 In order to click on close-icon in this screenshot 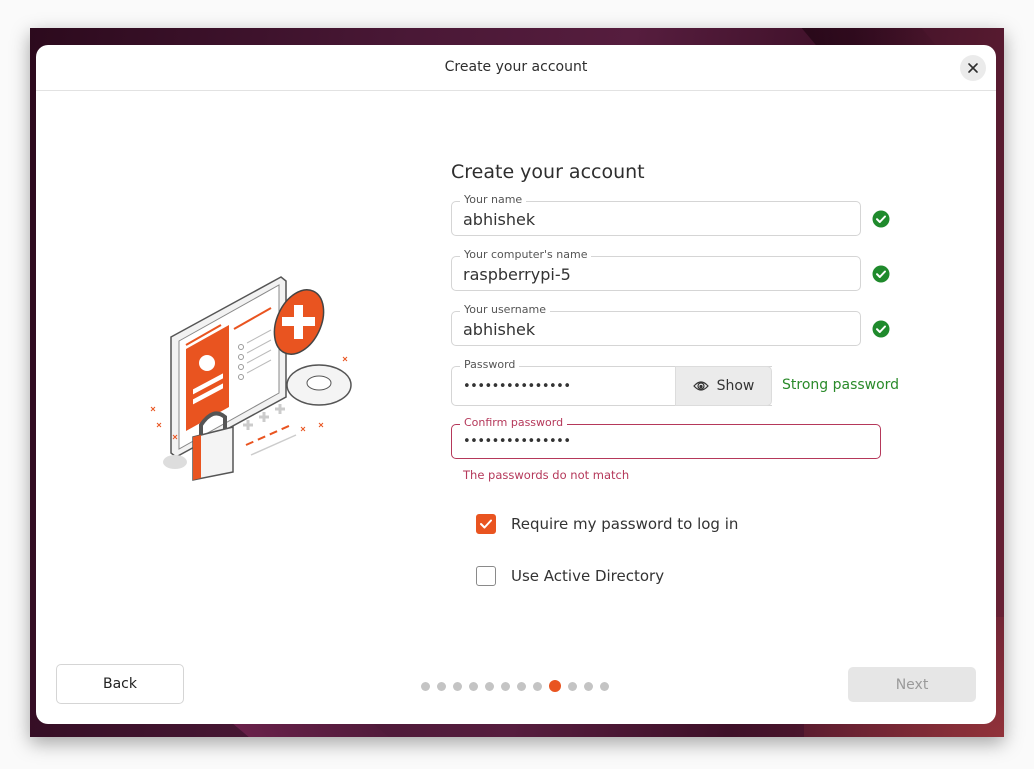, I will do `click(973, 68)`.